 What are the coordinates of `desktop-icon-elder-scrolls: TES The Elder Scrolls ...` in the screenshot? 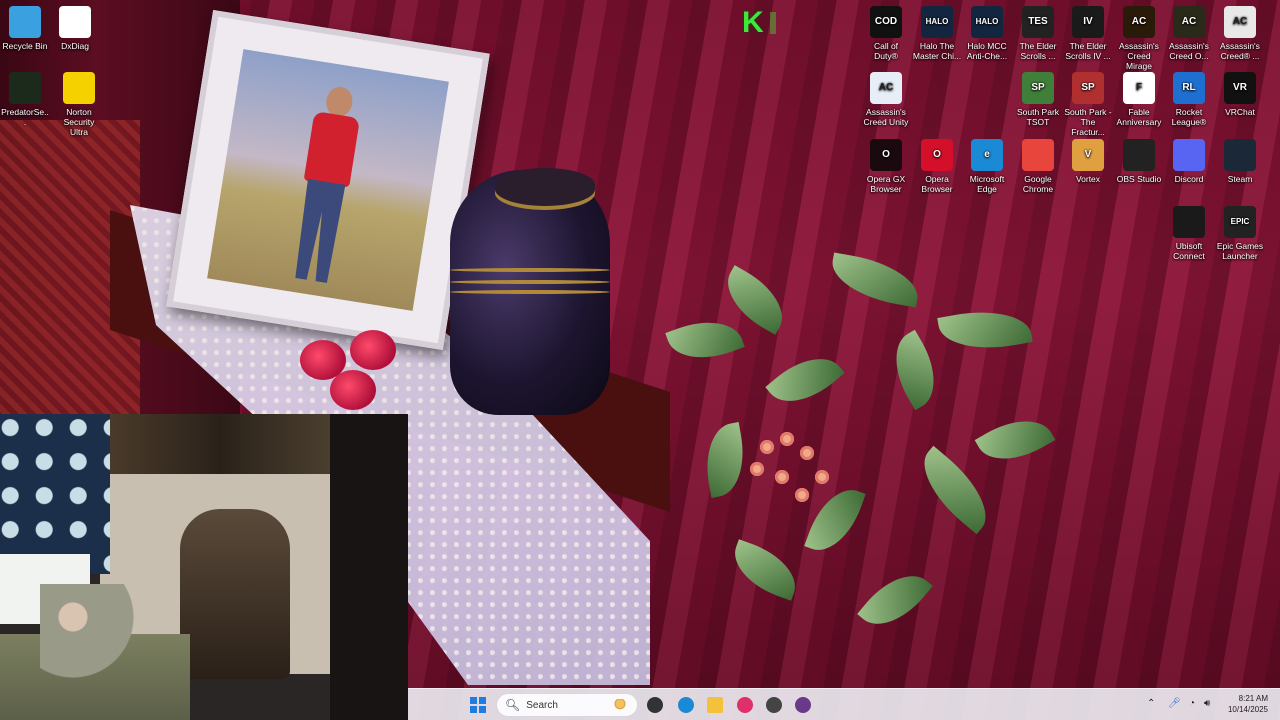 It's located at (1038, 33).